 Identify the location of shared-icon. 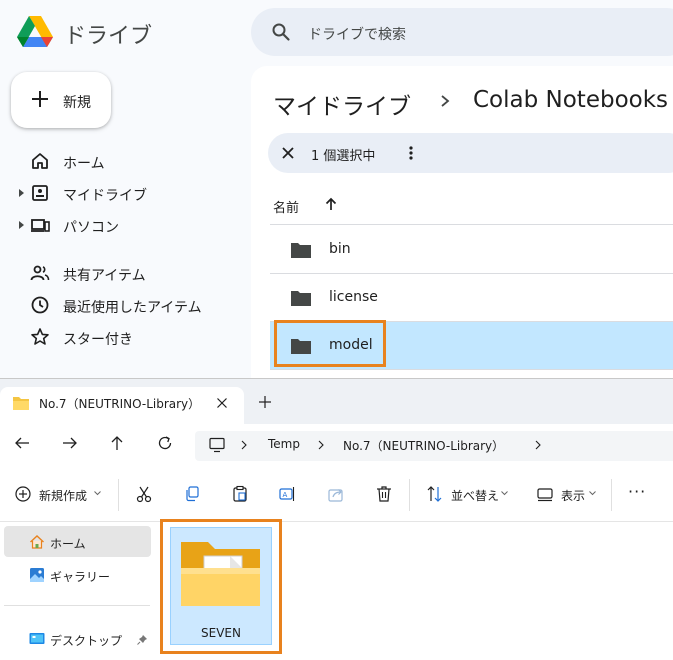
(40, 273).